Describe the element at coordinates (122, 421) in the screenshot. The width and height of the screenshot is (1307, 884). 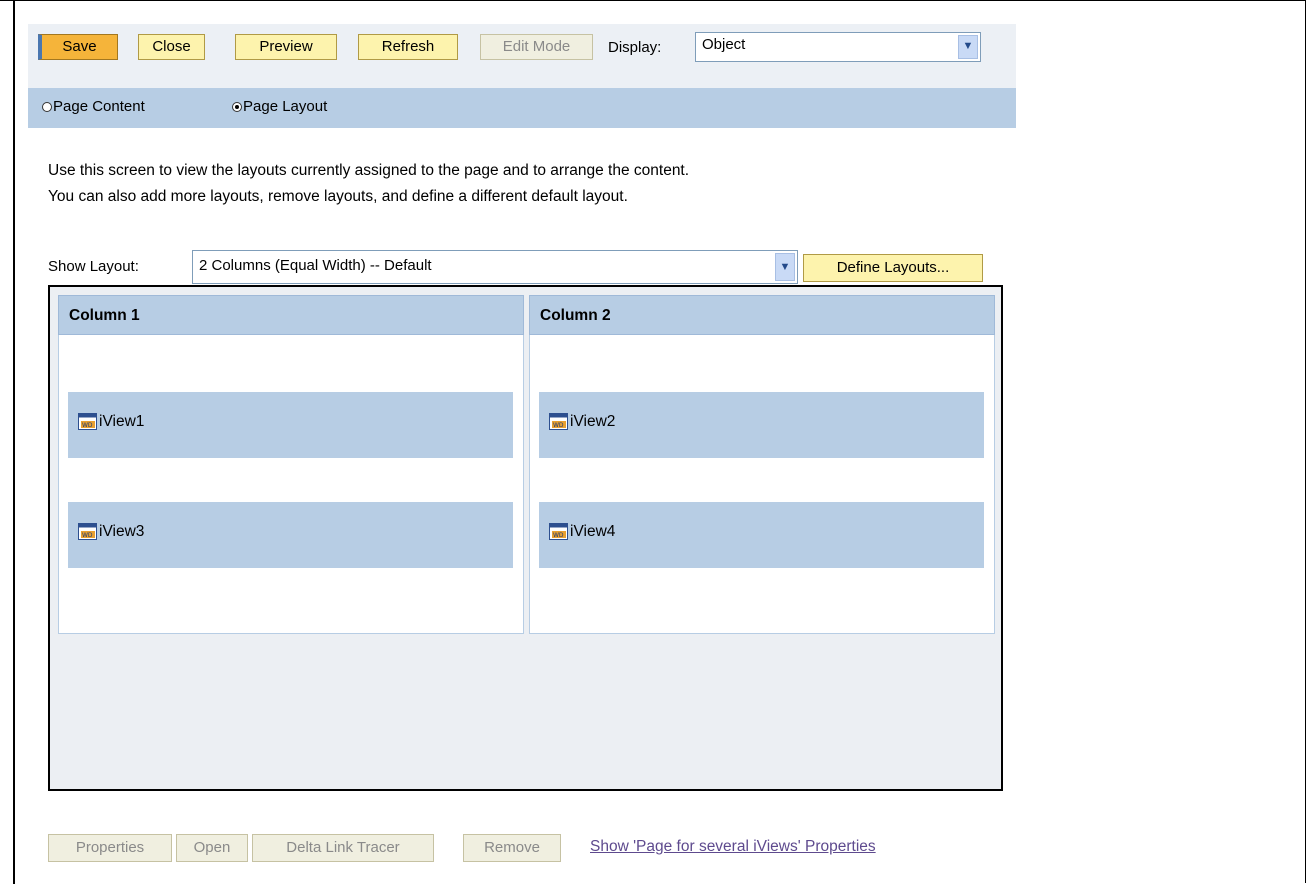
I see `iview-label: iView1` at that location.